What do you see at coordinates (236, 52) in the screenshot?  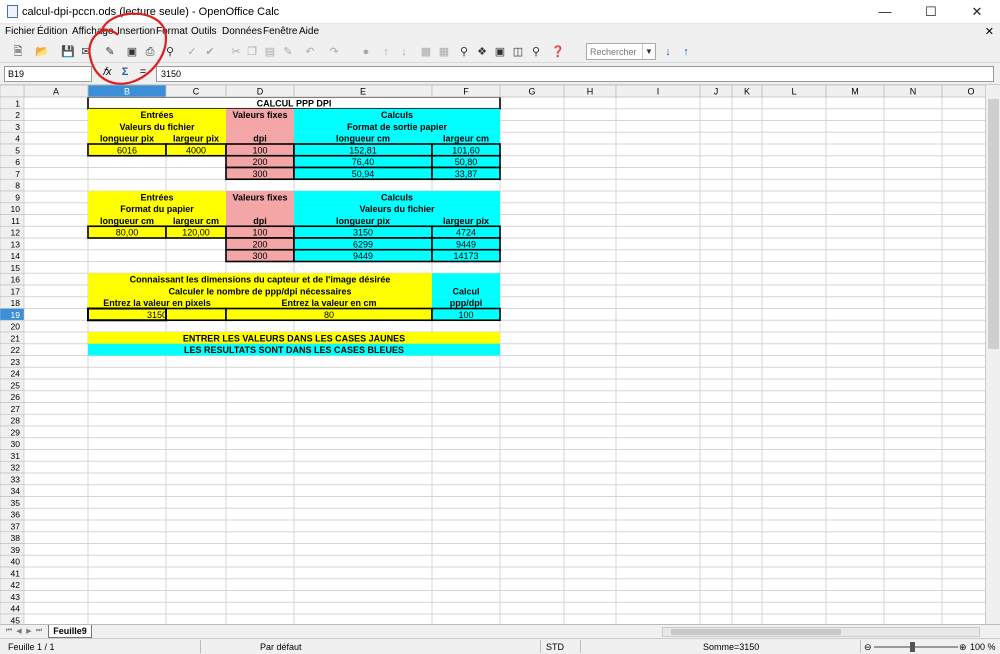 I see `cut-icon: ✂` at bounding box center [236, 52].